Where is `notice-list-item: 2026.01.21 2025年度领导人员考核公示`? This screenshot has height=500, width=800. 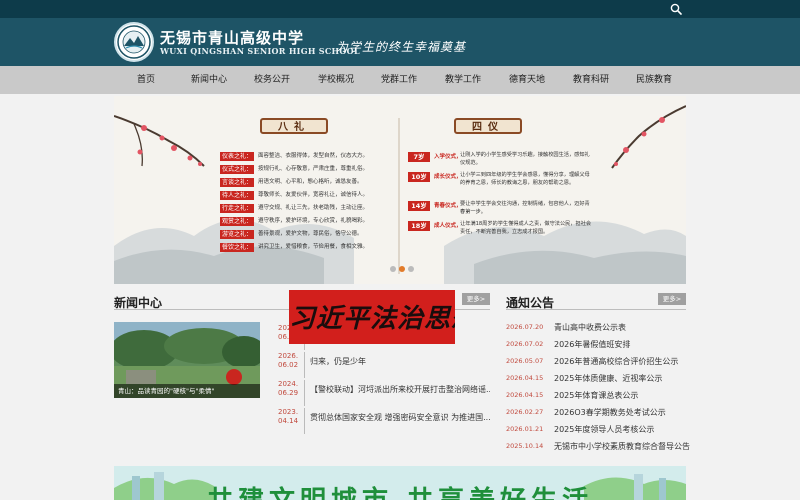 notice-list-item: 2026.01.21 2025年度领导人员考核公示 is located at coordinates (598, 430).